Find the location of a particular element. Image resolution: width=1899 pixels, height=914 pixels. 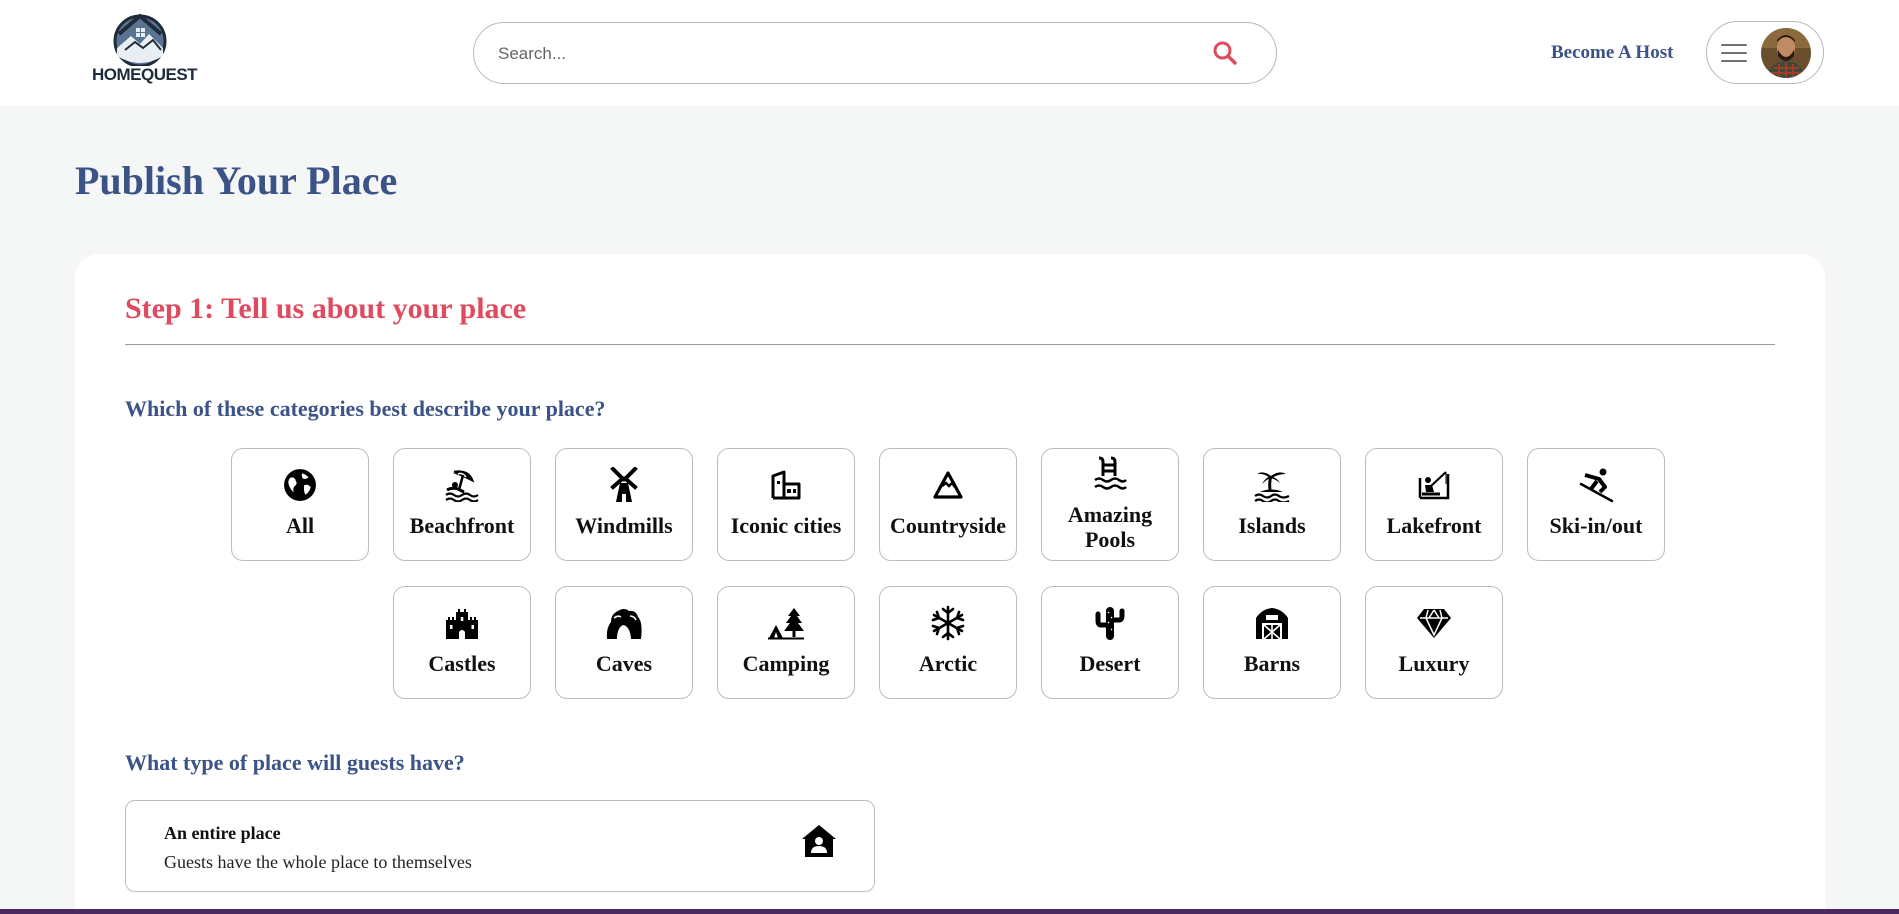

barn-icon is located at coordinates (1272, 624).